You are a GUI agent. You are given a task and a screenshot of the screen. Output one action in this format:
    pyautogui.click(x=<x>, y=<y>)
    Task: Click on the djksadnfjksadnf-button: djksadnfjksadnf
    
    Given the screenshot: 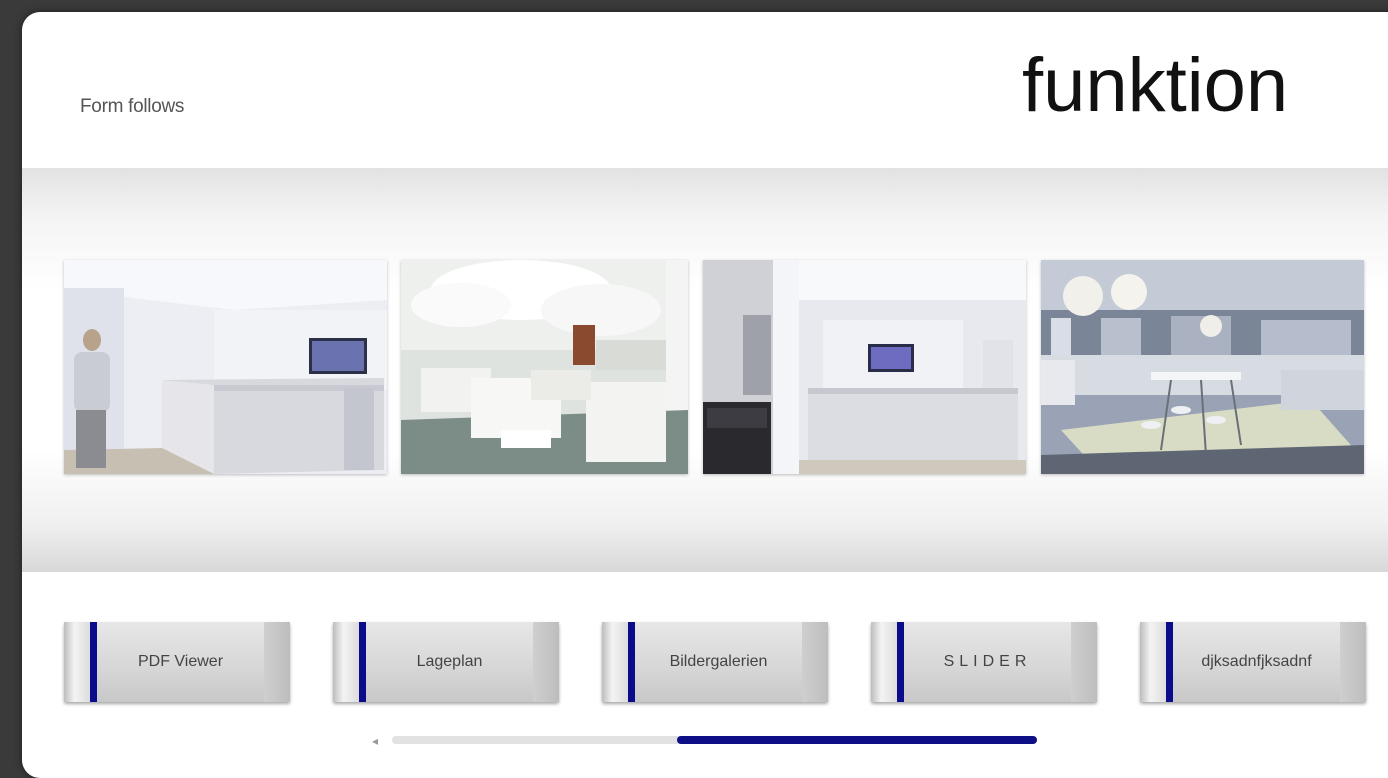 What is the action you would take?
    pyautogui.click(x=1253, y=662)
    